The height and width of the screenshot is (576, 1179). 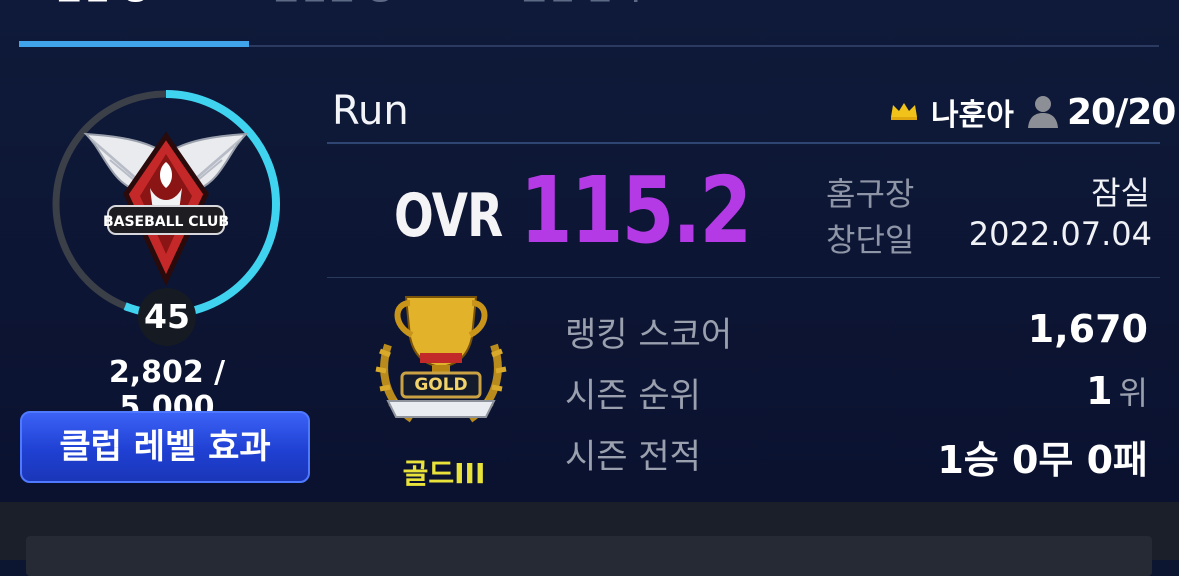 I want to click on active-tab-indicator, so click(x=134, y=44).